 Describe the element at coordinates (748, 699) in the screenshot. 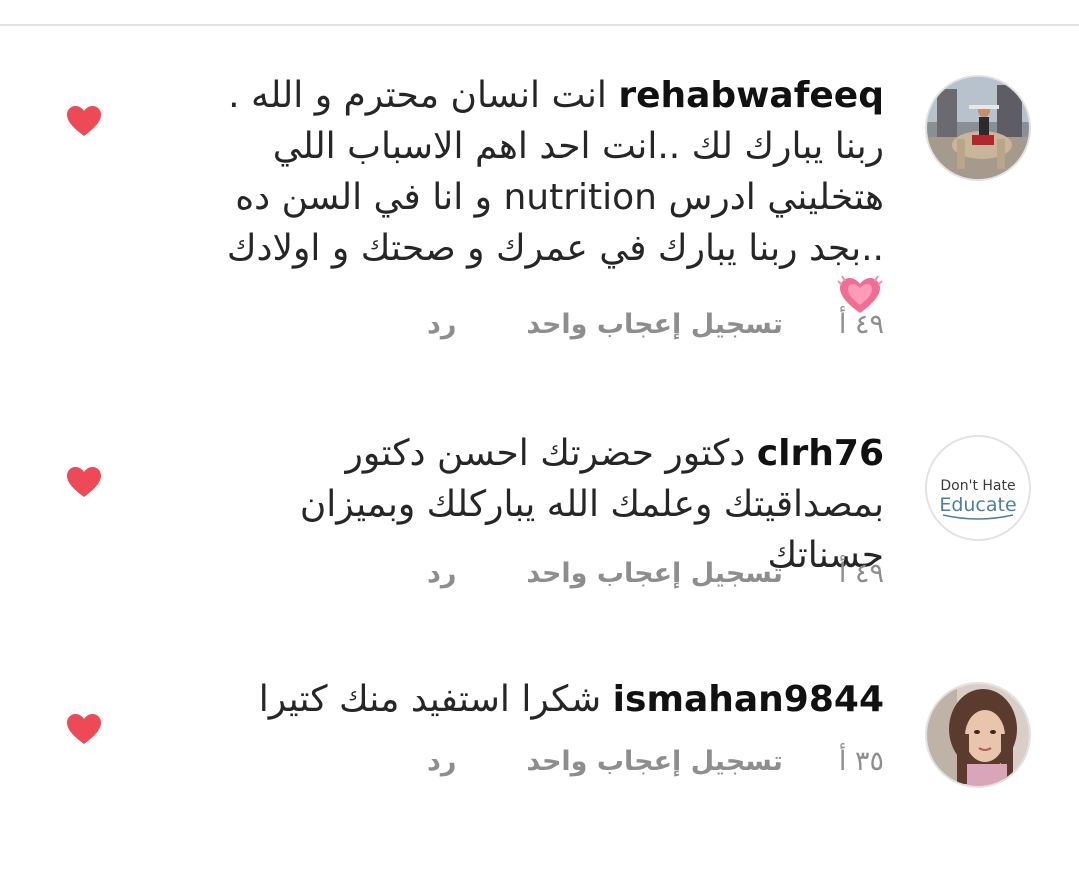

I see `comment-username: ismahan9844` at that location.